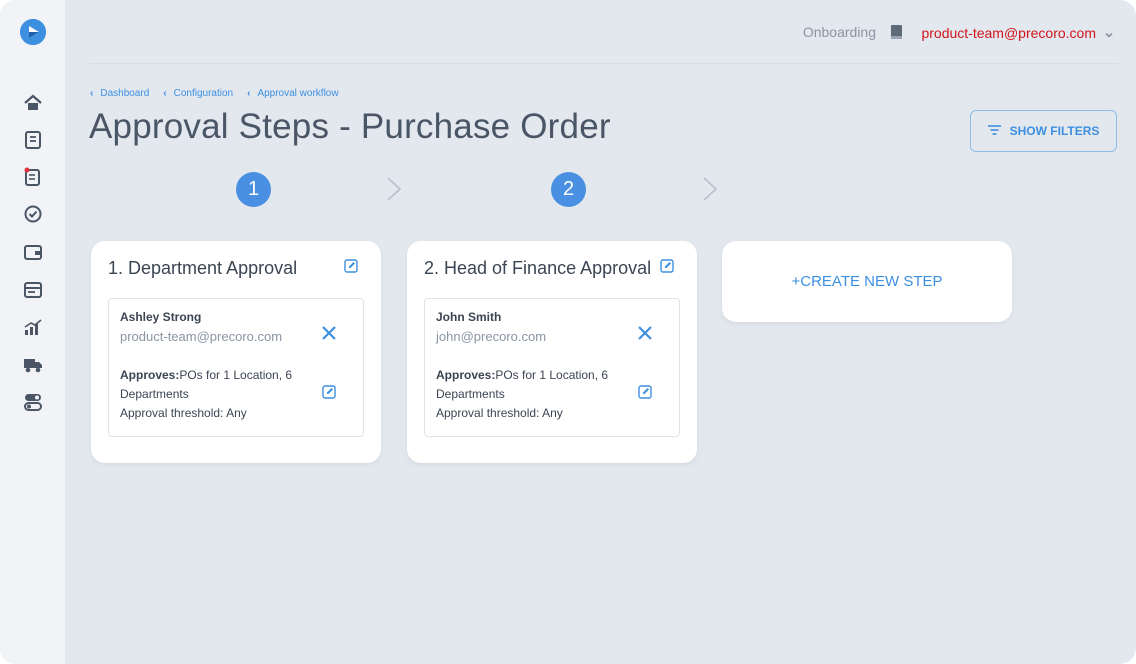 The image size is (1136, 664). Describe the element at coordinates (125, 93) in the screenshot. I see `breadcrumb-label: Dashboard` at that location.